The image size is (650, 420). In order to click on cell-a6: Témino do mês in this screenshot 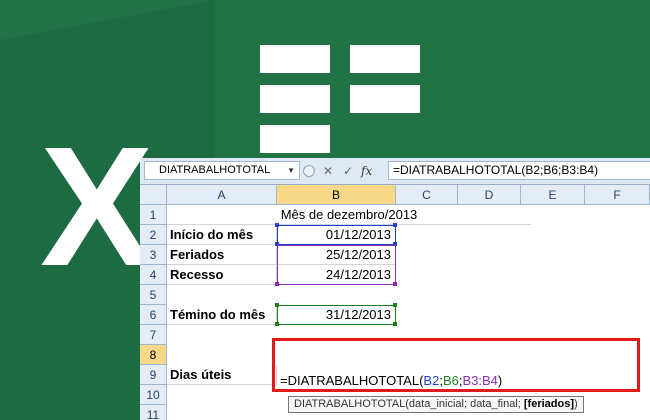, I will do `click(222, 315)`.